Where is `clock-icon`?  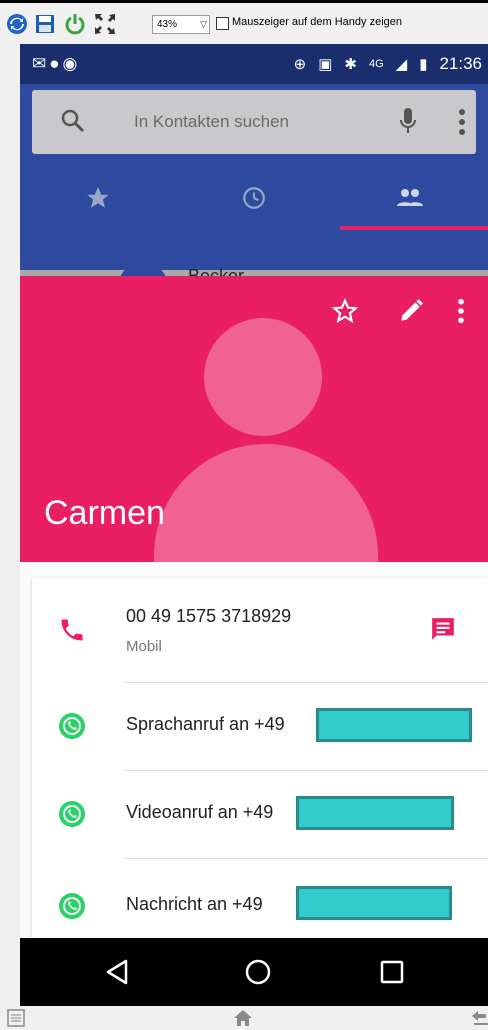
clock-icon is located at coordinates (254, 198).